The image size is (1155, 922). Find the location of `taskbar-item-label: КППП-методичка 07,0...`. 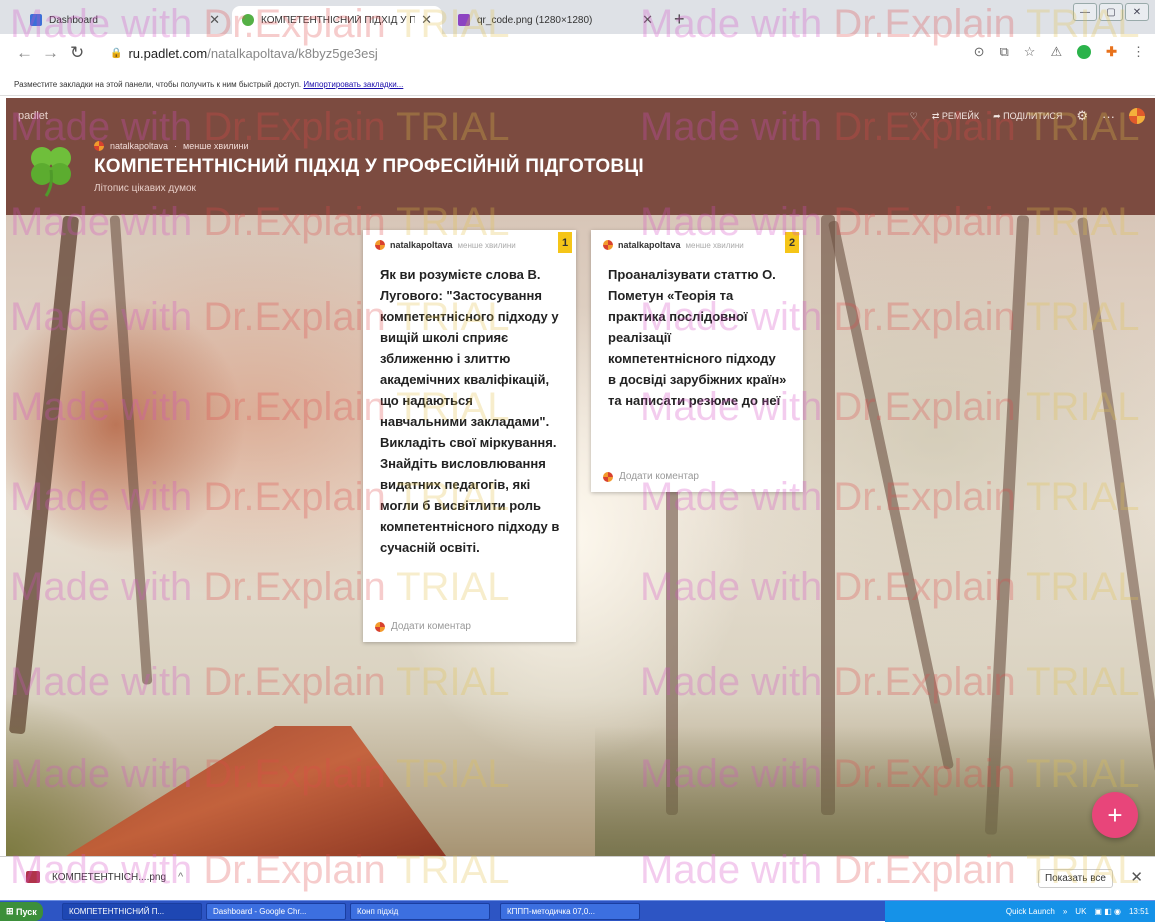

taskbar-item-label: КППП-методичка 07,0... is located at coordinates (551, 911).